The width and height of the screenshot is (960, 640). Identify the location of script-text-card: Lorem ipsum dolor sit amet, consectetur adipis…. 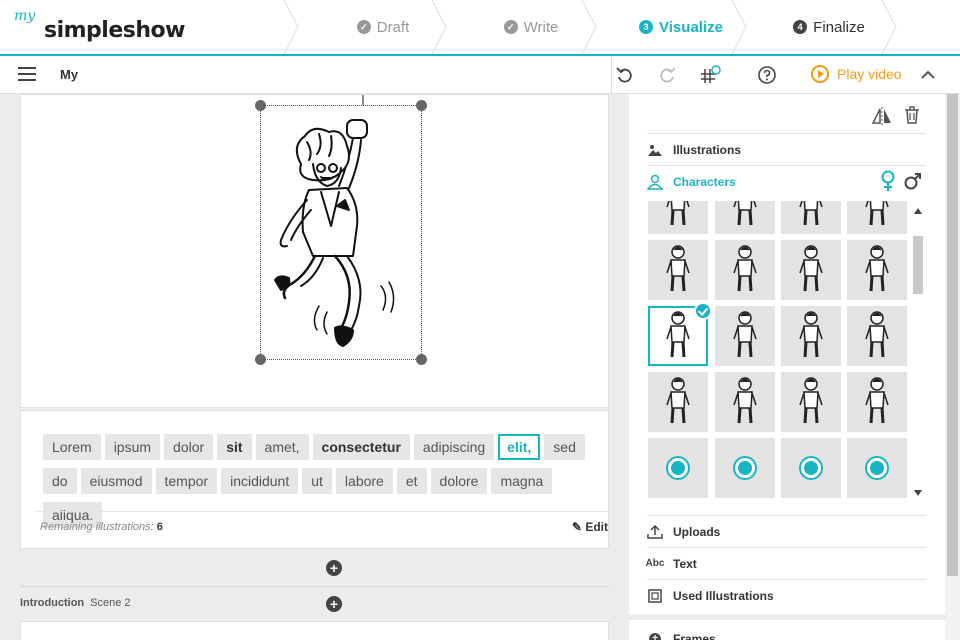
(314, 479).